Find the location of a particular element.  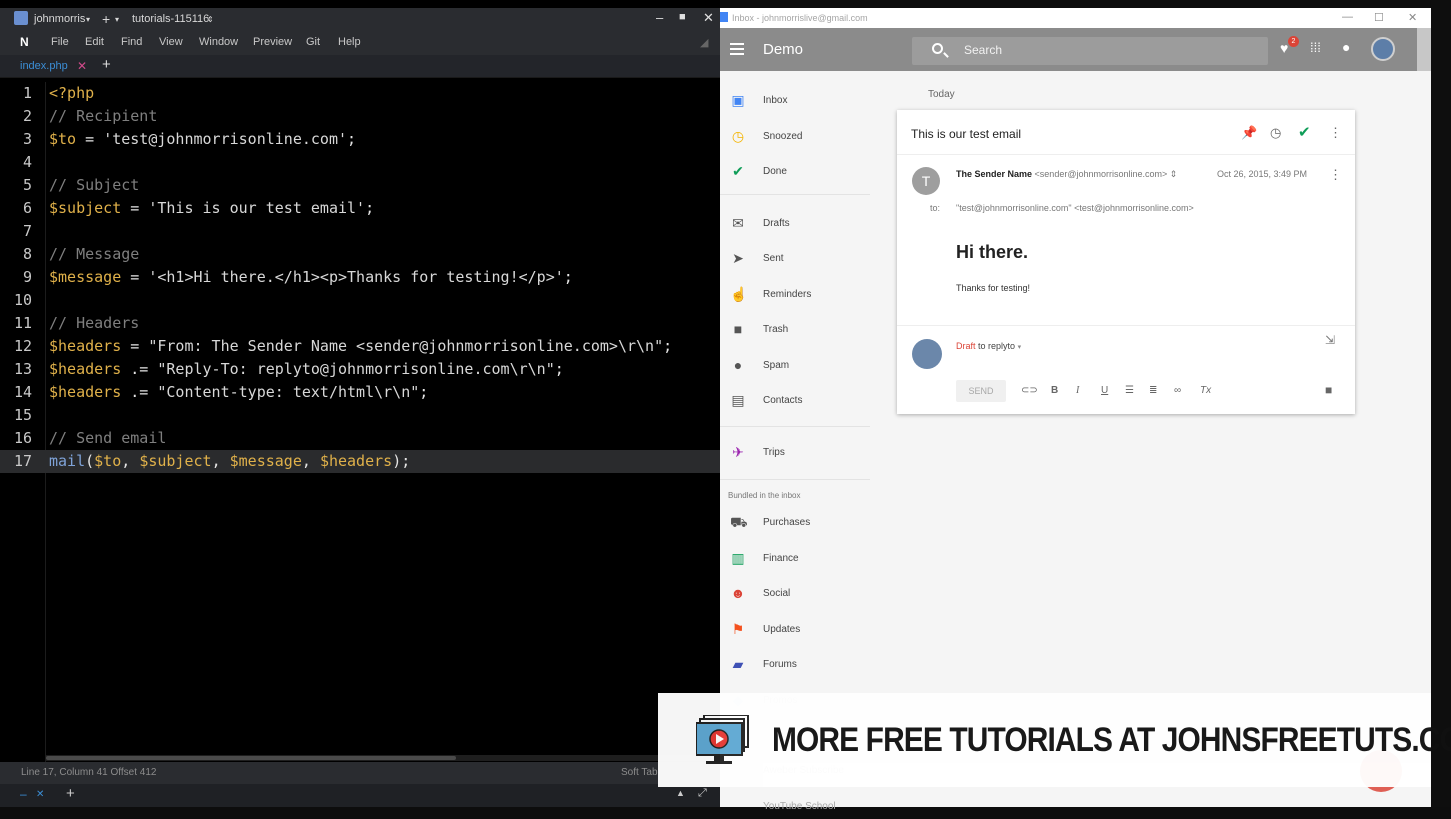

code-line: 10 is located at coordinates (360, 300).